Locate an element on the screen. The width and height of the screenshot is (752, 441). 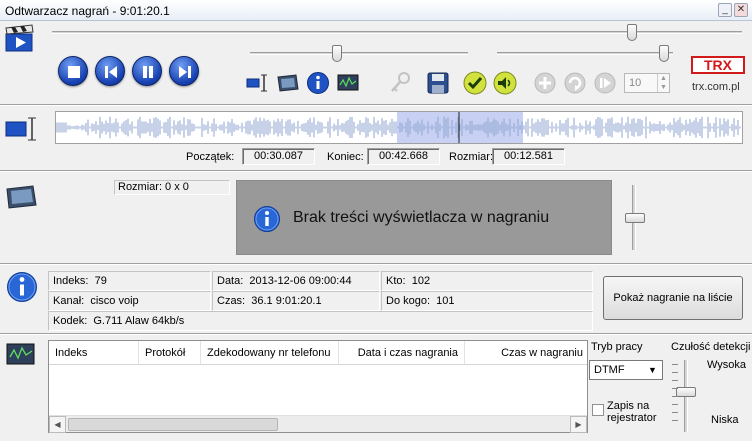
column-header-time-in-recording: Czas w nagraniu is located at coordinates (526, 353).